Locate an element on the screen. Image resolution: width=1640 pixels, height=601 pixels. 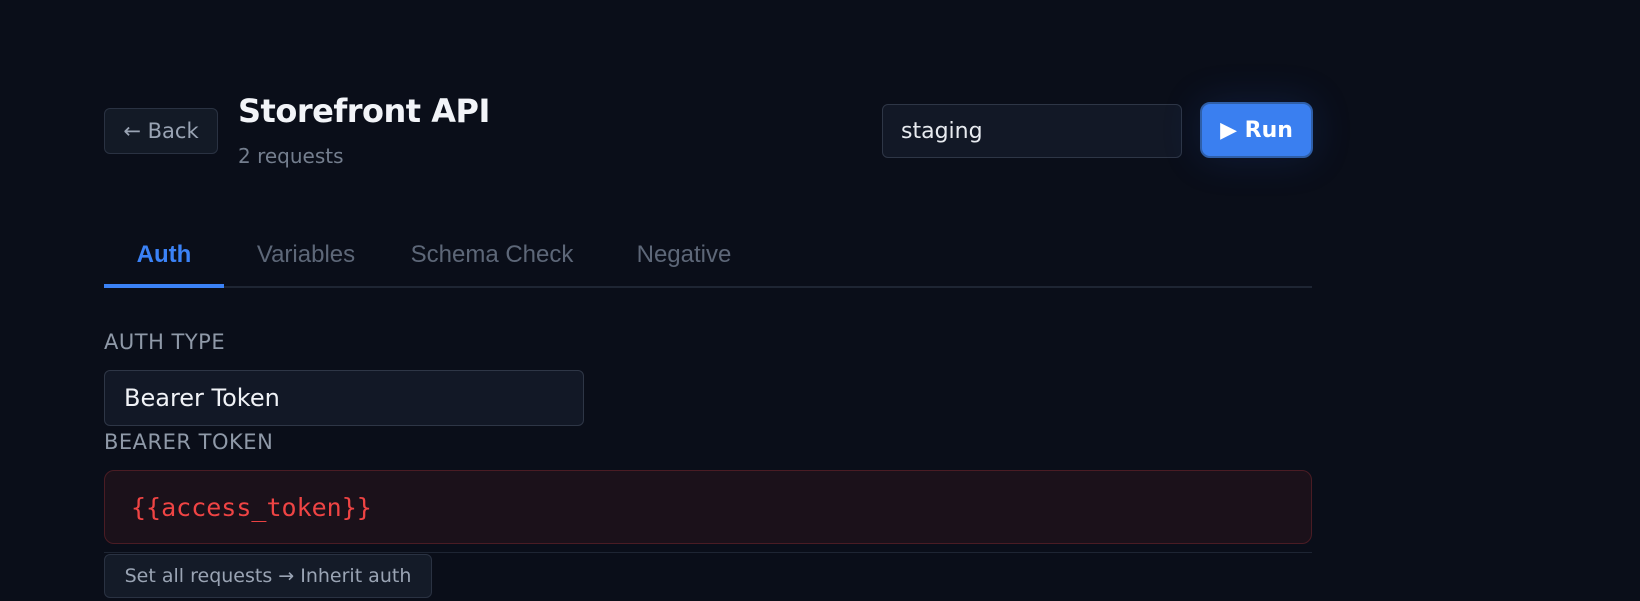
back-button-label: ← Back is located at coordinates (161, 131).